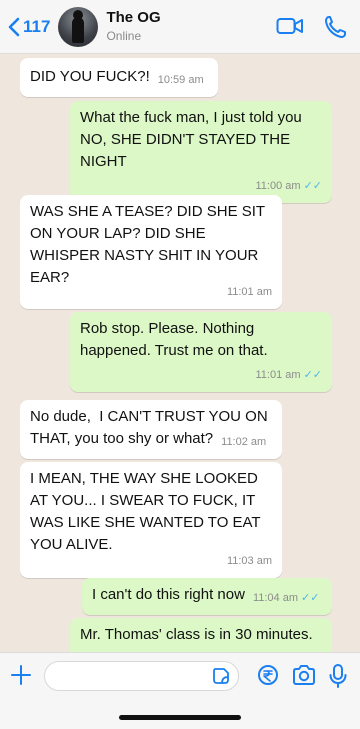  I want to click on message-text: Mr. Thomas' class is in 30 minutes., so click(196, 634).